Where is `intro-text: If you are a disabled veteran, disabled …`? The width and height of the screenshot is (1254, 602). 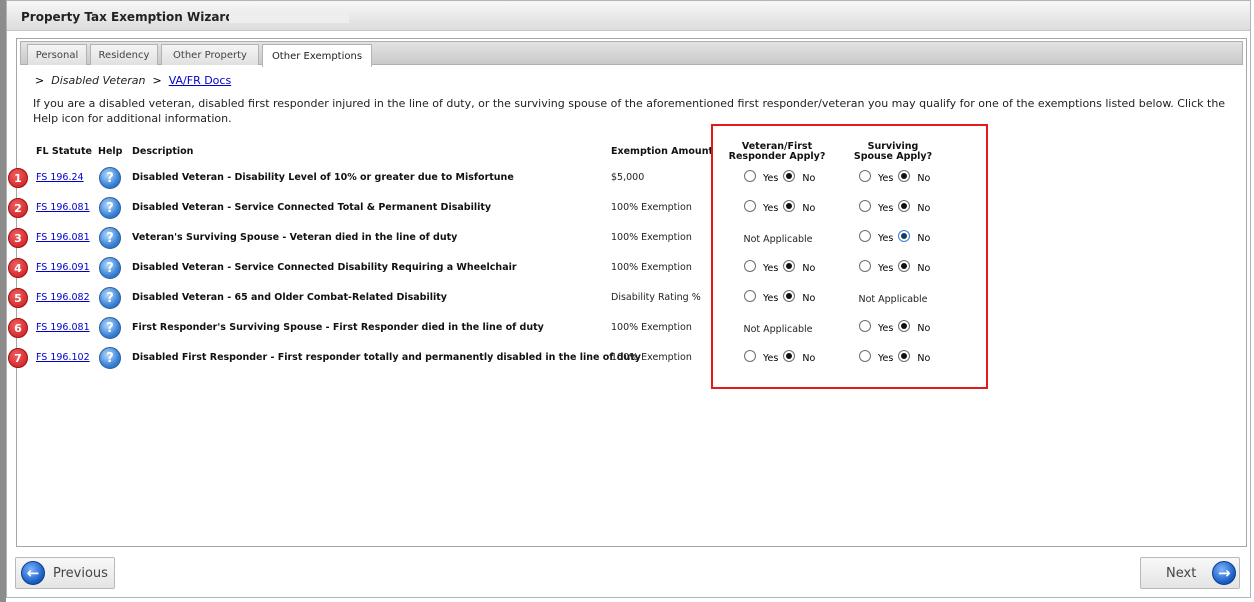 intro-text: If you are a disabled veteran, disabled … is located at coordinates (629, 111).